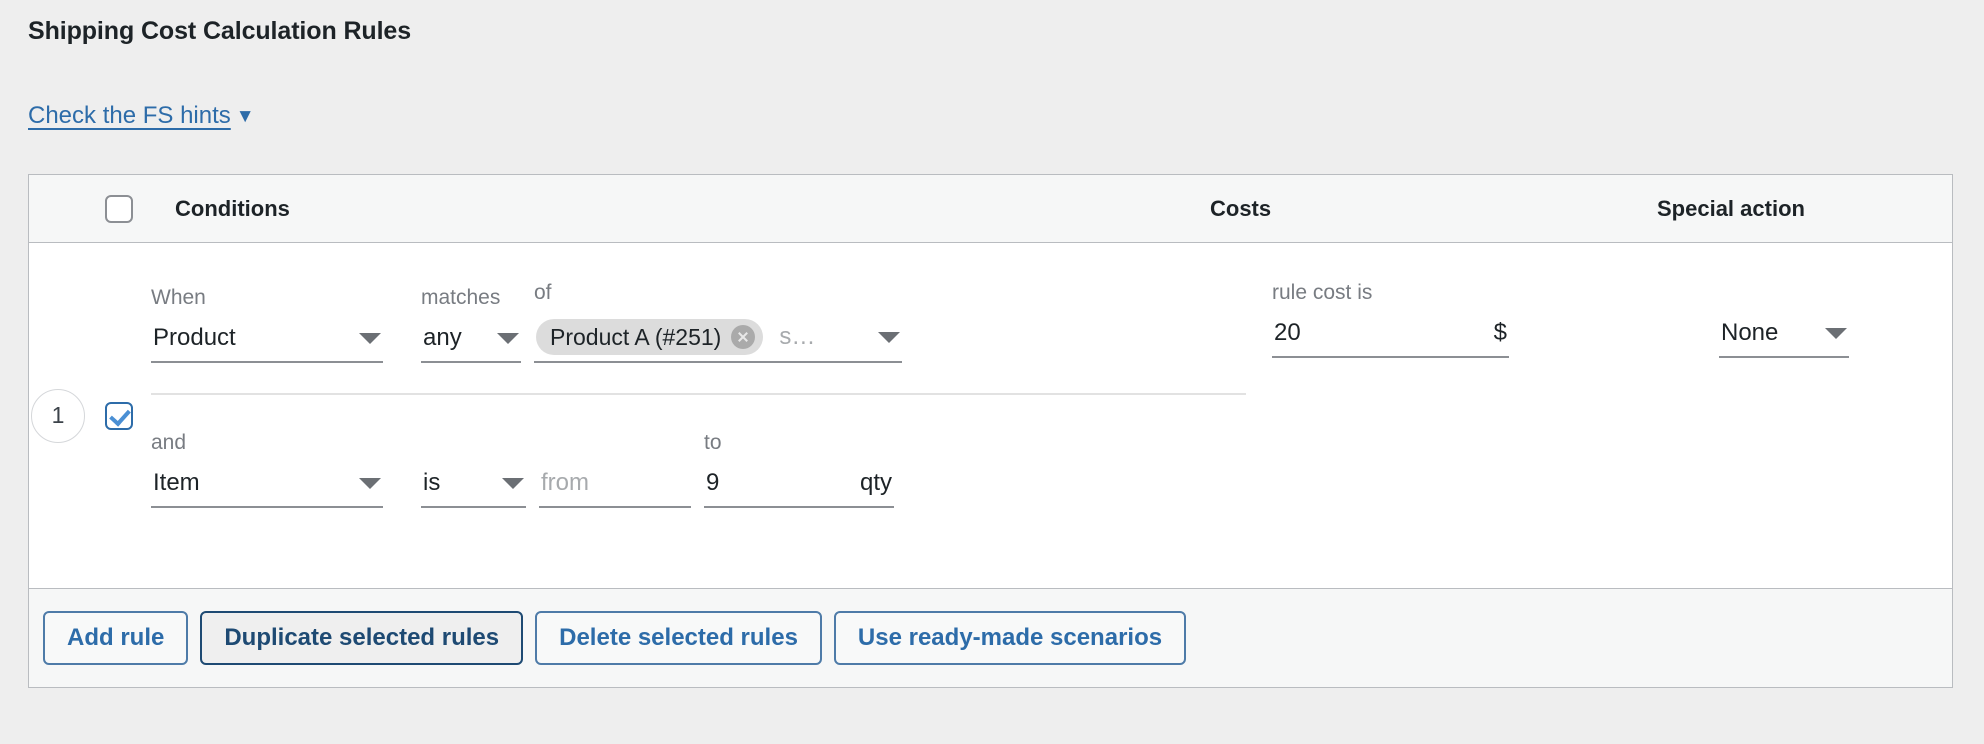 Image resolution: width=1984 pixels, height=744 pixels. I want to click on table-header-row: Conditions Costs Special action, so click(990, 209).